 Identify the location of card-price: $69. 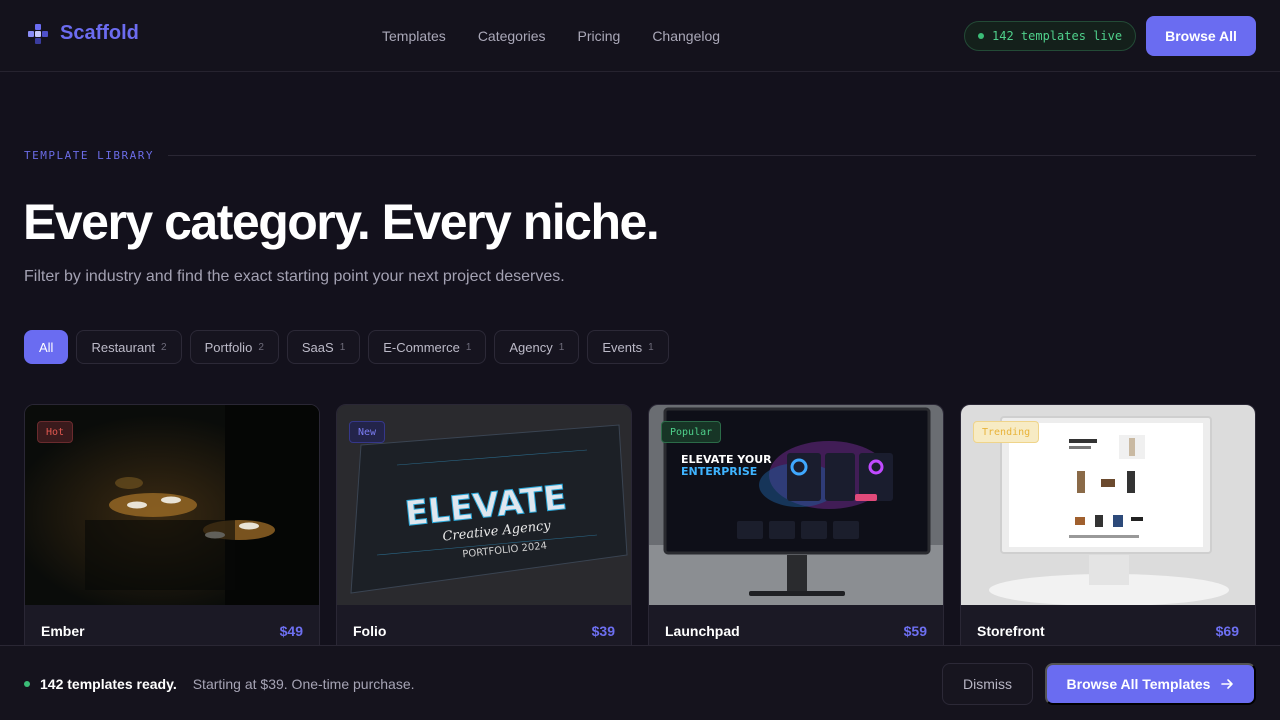
(1227, 631).